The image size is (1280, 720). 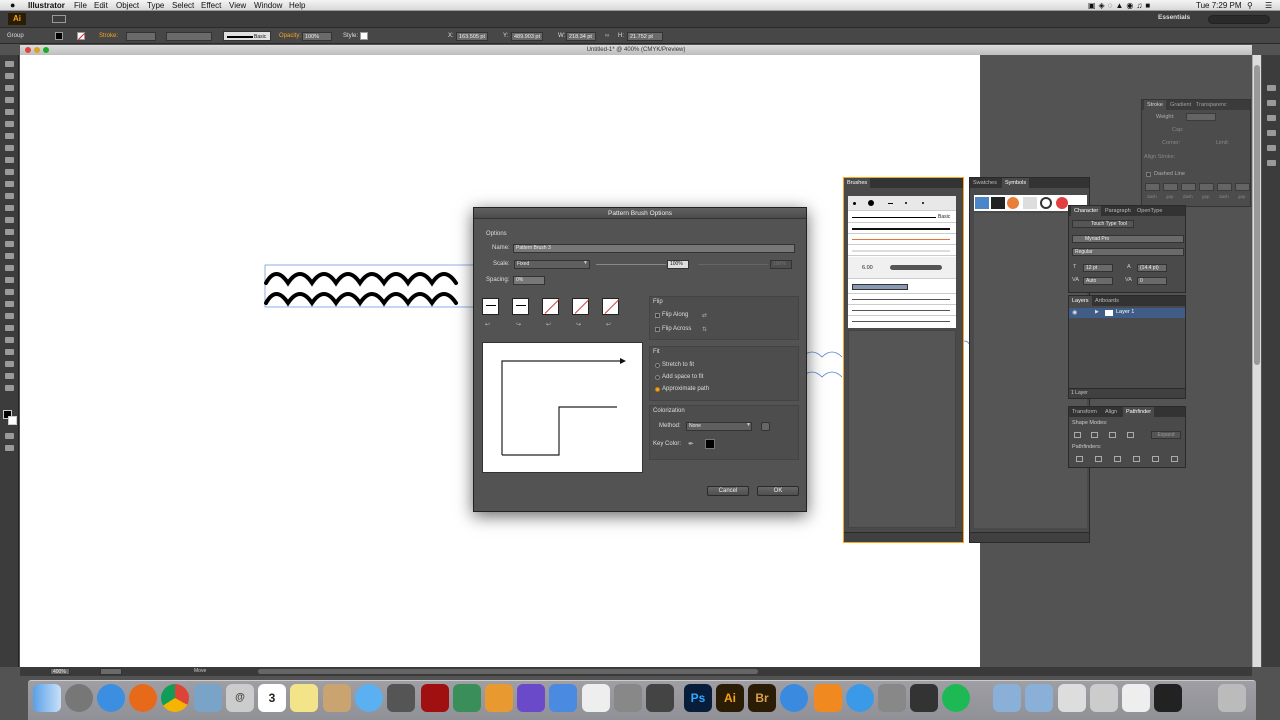 I want to click on zoom-window-button, so click(x=46, y=50).